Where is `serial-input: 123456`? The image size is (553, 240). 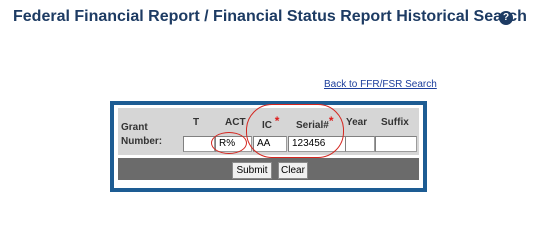 serial-input: 123456 is located at coordinates (317, 144).